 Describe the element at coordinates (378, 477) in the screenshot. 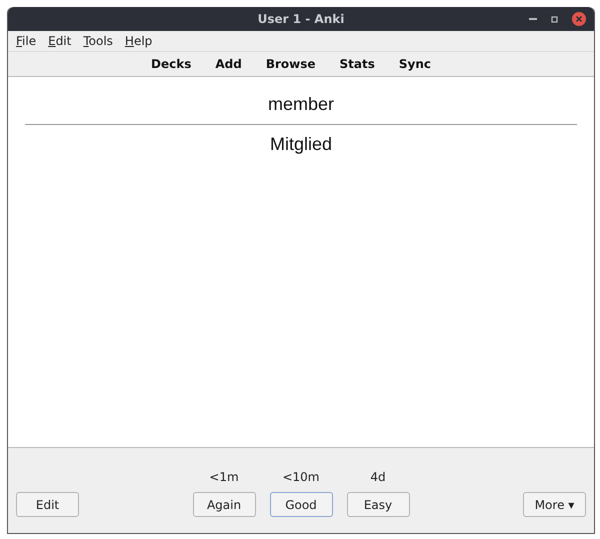

I see `interval-label: 4d` at that location.